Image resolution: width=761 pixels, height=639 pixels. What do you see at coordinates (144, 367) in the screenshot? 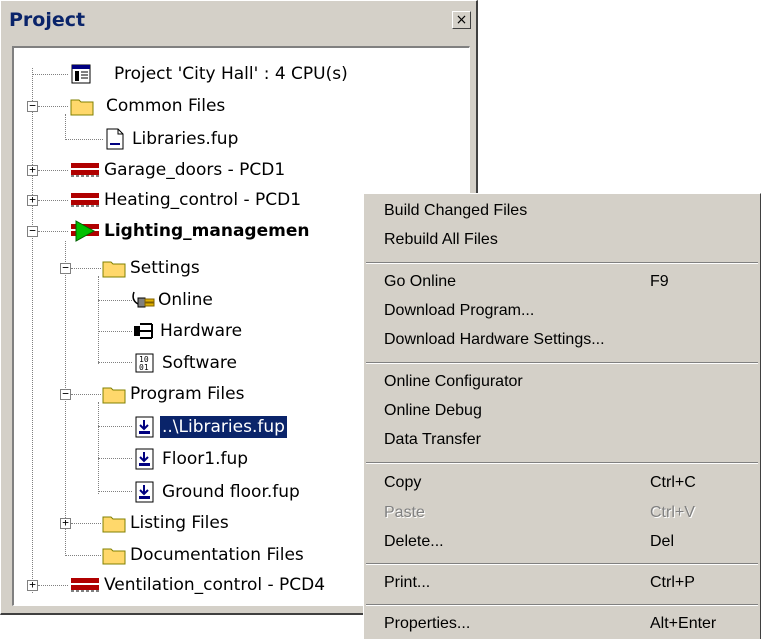
I see `svg-text: 01` at bounding box center [144, 367].